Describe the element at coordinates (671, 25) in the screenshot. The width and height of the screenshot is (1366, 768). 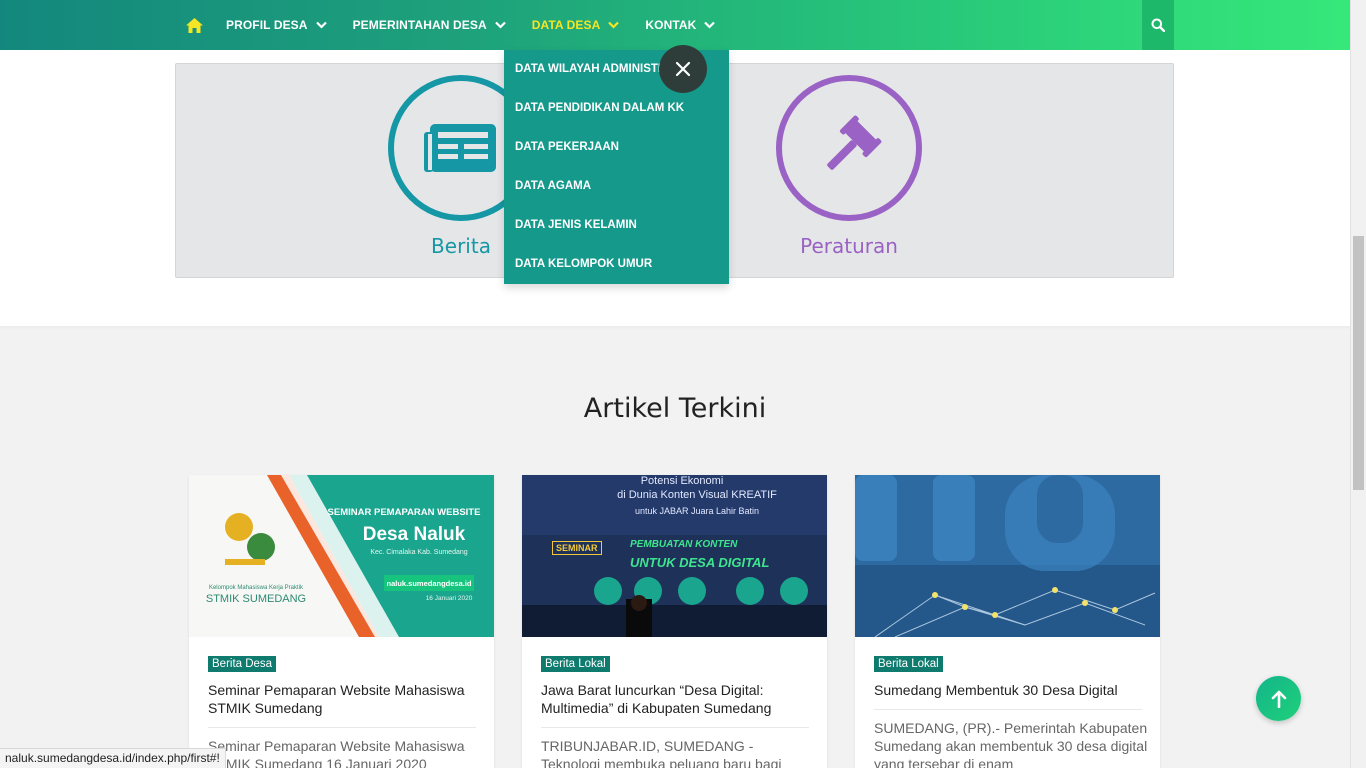
I see `nav-label: KONTAK` at that location.